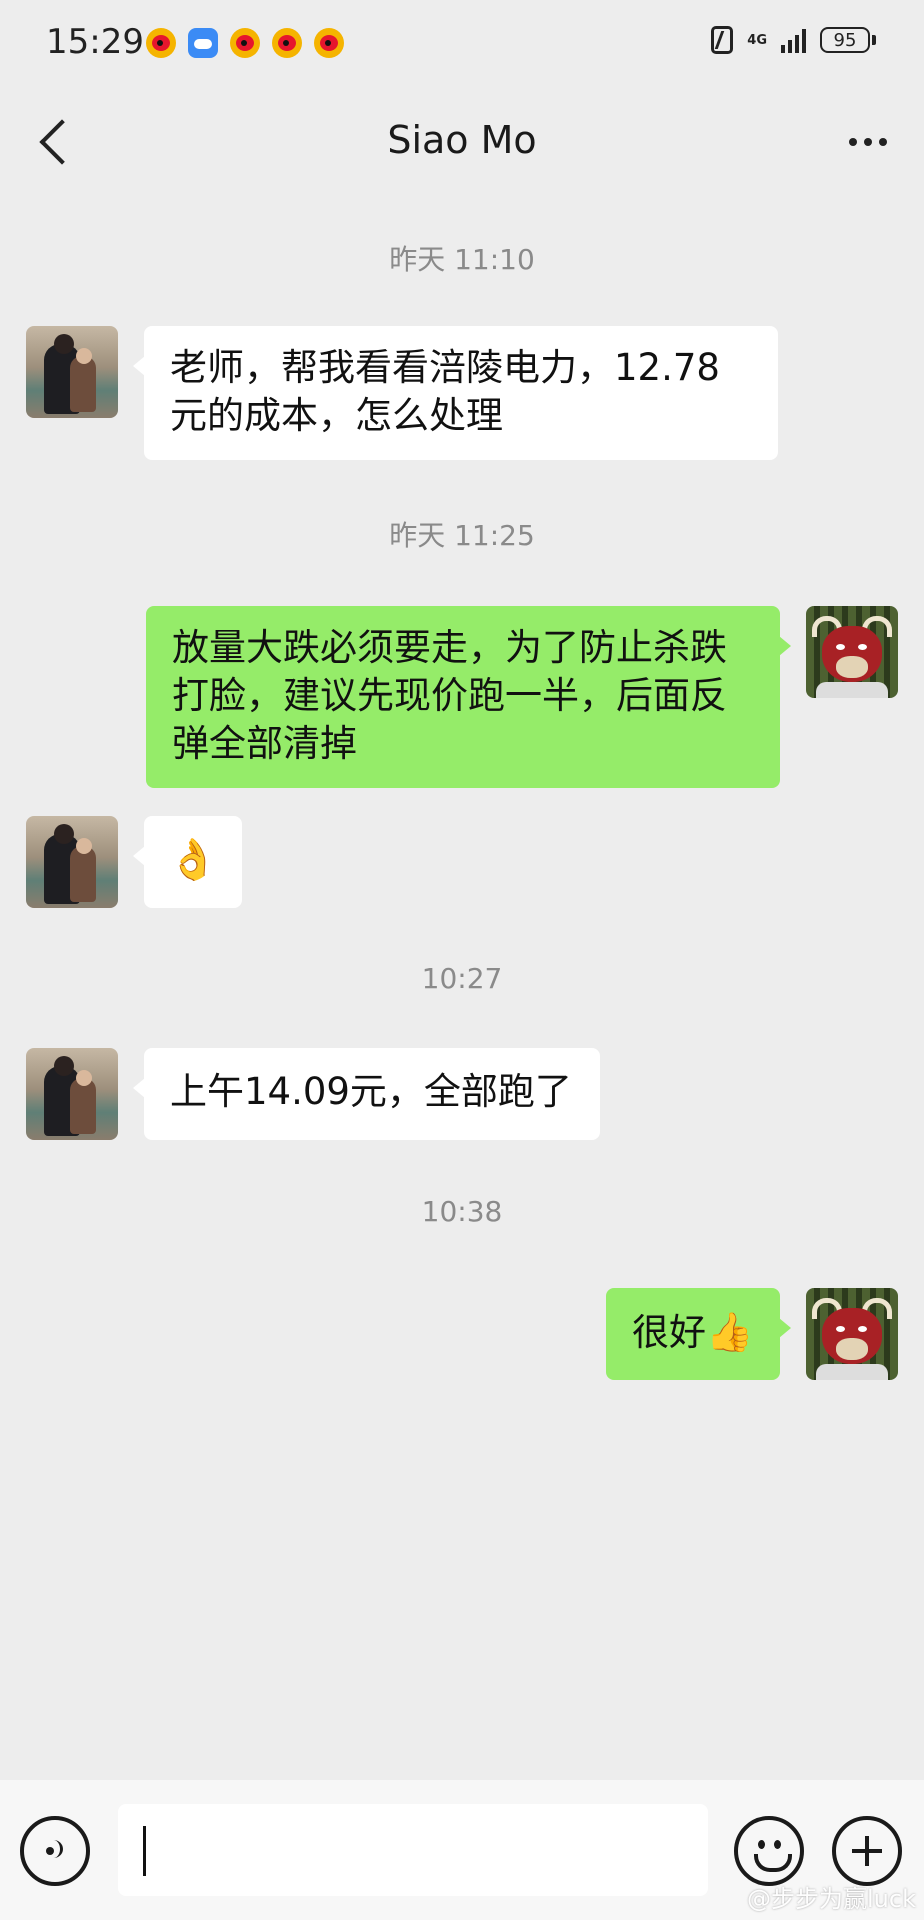 The image size is (924, 1920). What do you see at coordinates (468, 697) in the screenshot?
I see `outgoing-message-bubble: 放量大跌必须要走，为了防止杀跌打脸，建议先现价跑一半，后面反弹全部清掉` at bounding box center [468, 697].